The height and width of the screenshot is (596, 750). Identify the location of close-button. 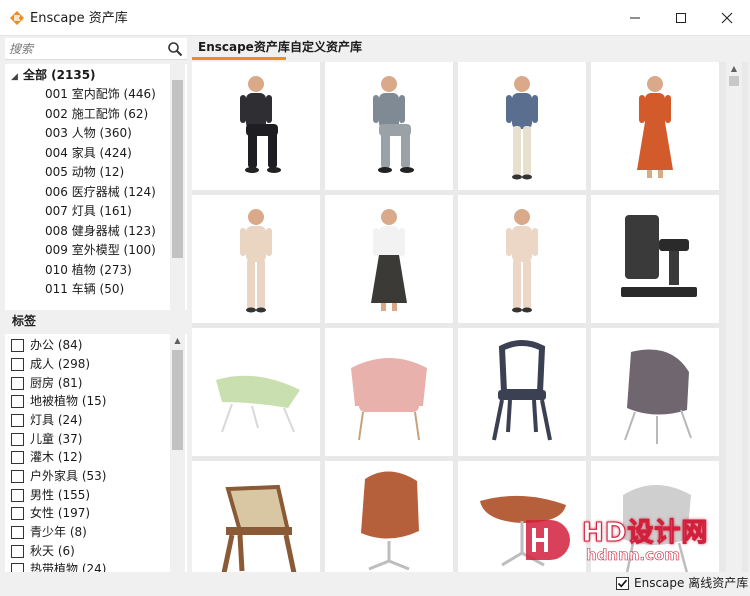
(727, 18).